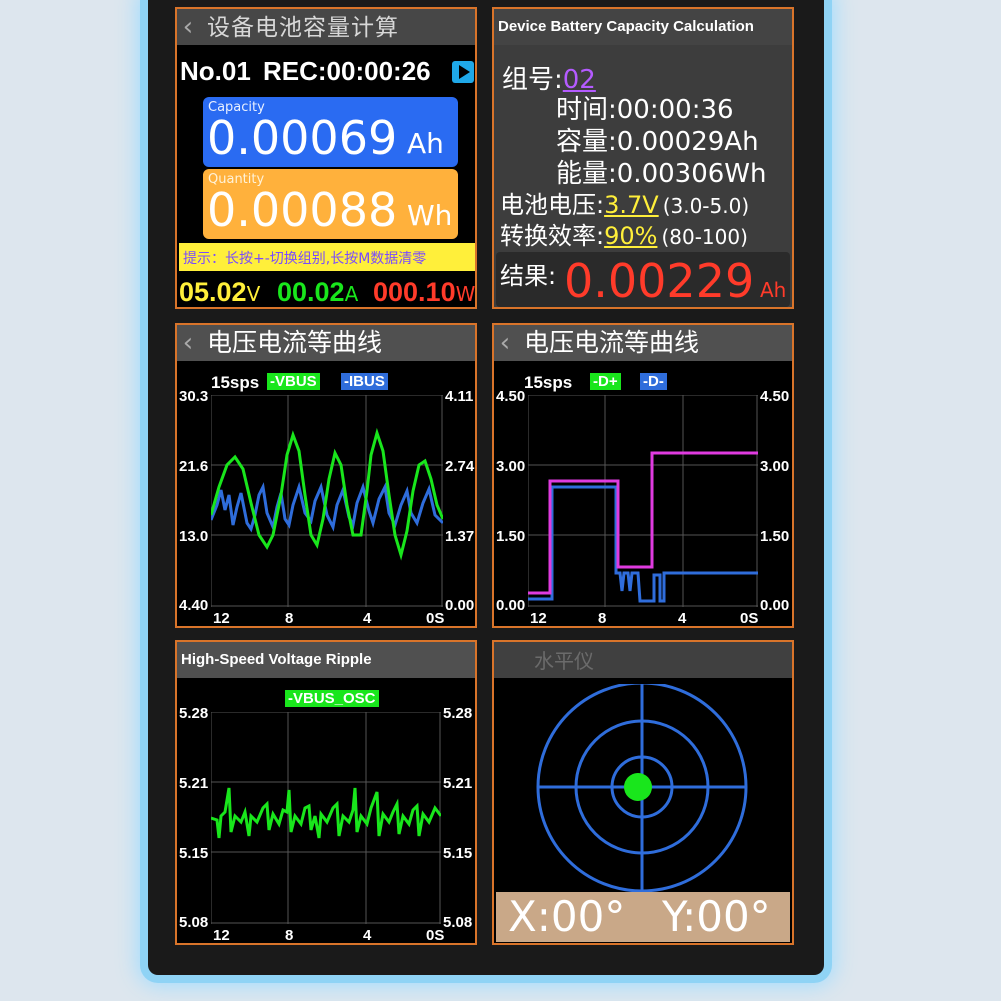 The image size is (1001, 1001). Describe the element at coordinates (643, 917) in the screenshot. I see `xy-readout-bar: X:00° Y:00°` at that location.